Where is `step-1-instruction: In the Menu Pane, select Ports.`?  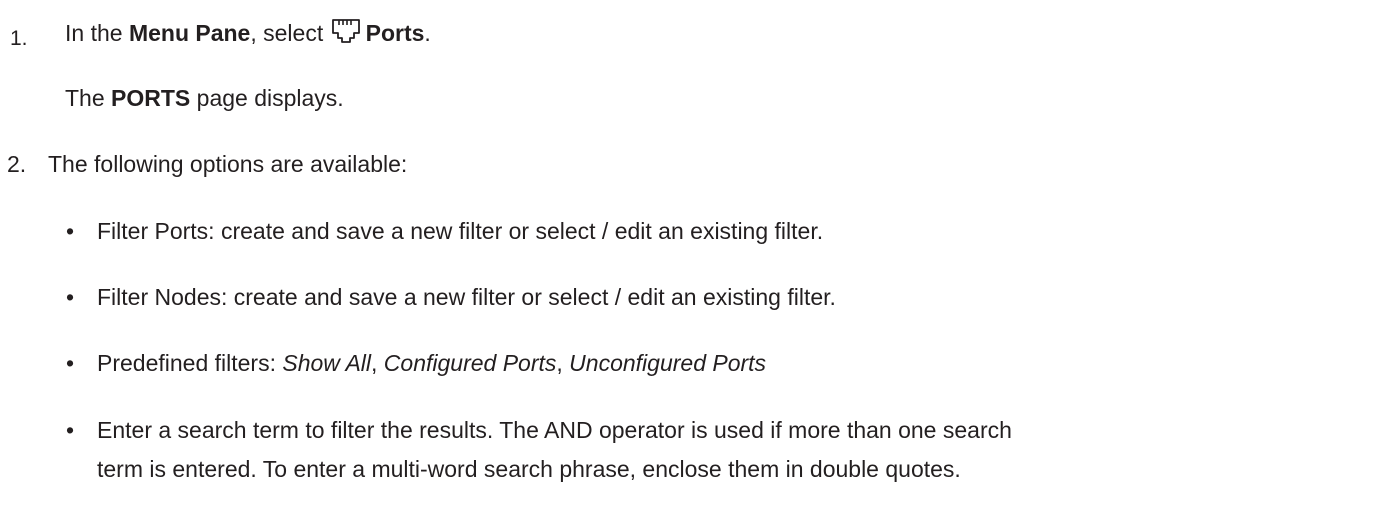
step-1-instruction: In the Menu Pane, select Ports. is located at coordinates (248, 32).